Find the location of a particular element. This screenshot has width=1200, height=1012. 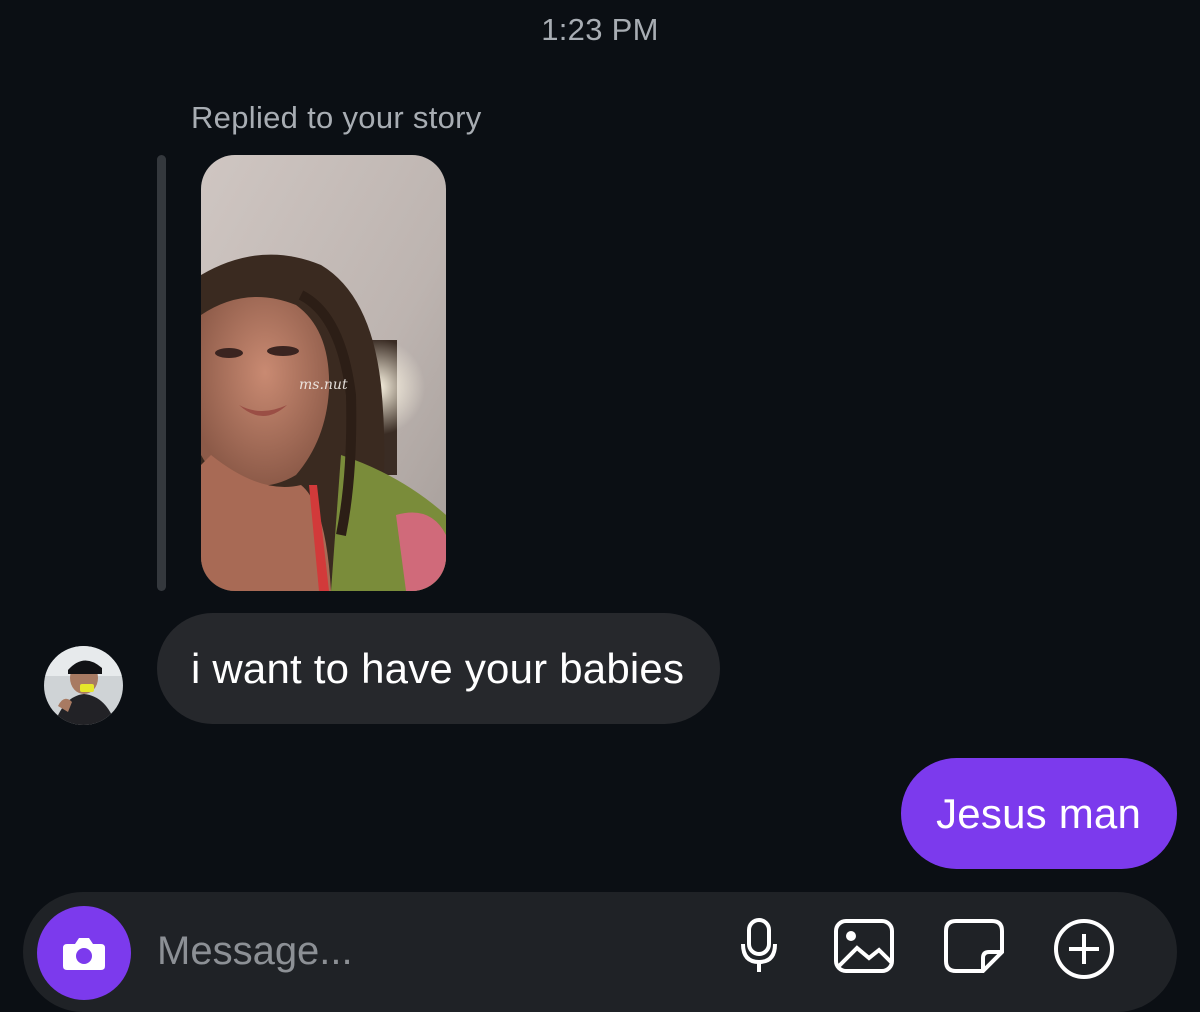

camera-icon is located at coordinates (84, 954).